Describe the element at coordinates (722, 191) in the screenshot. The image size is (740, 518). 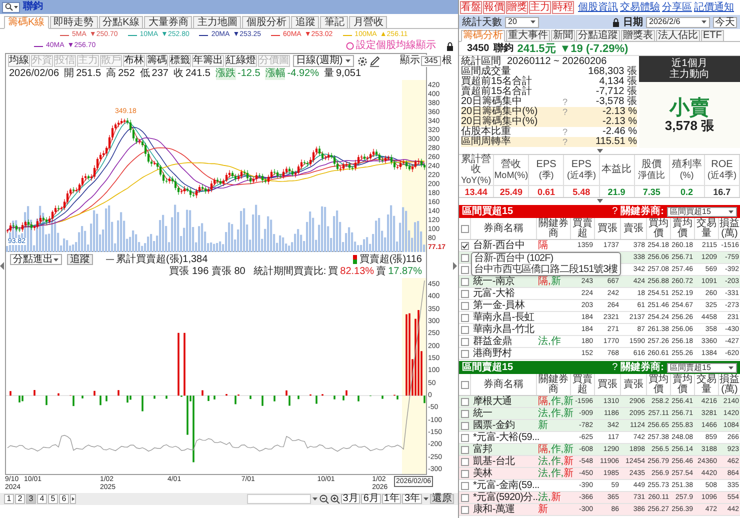
I see `metric-value: 16.7` at that location.